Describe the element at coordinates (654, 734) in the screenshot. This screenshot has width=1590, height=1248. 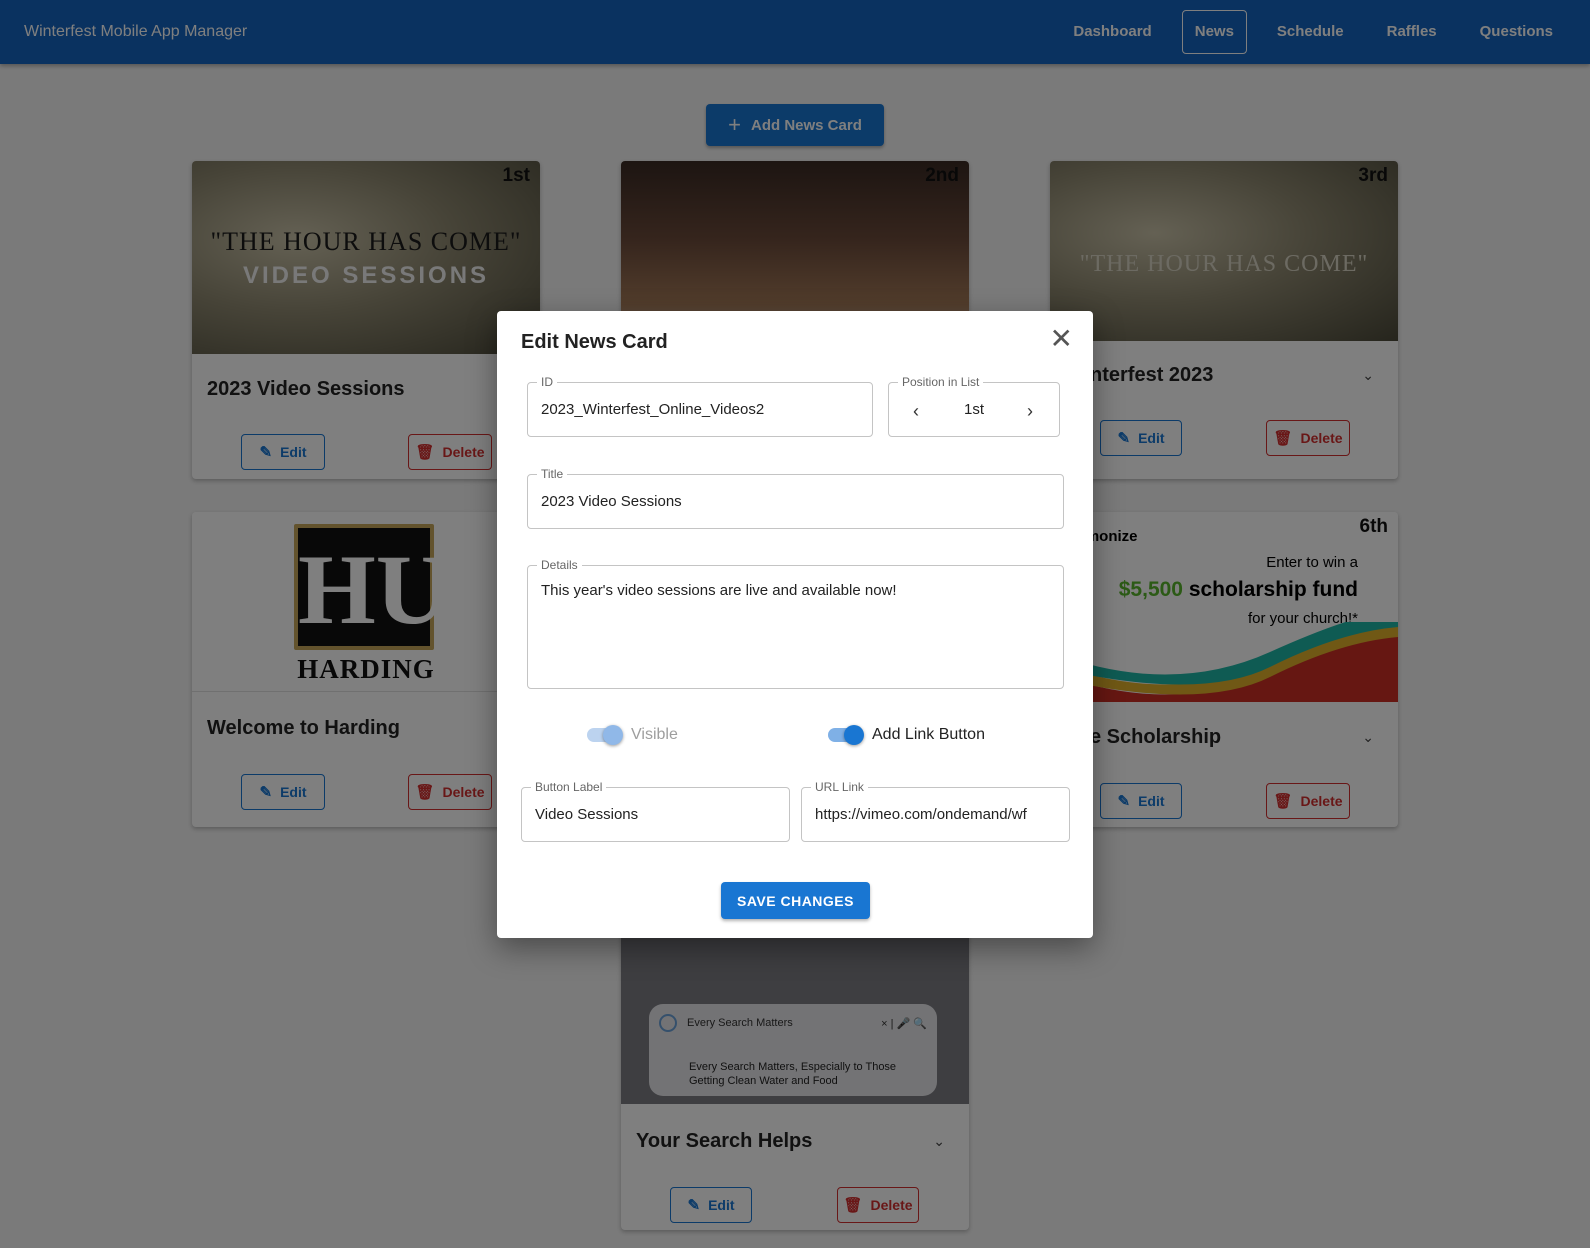
I see `visible-label: Visible` at that location.